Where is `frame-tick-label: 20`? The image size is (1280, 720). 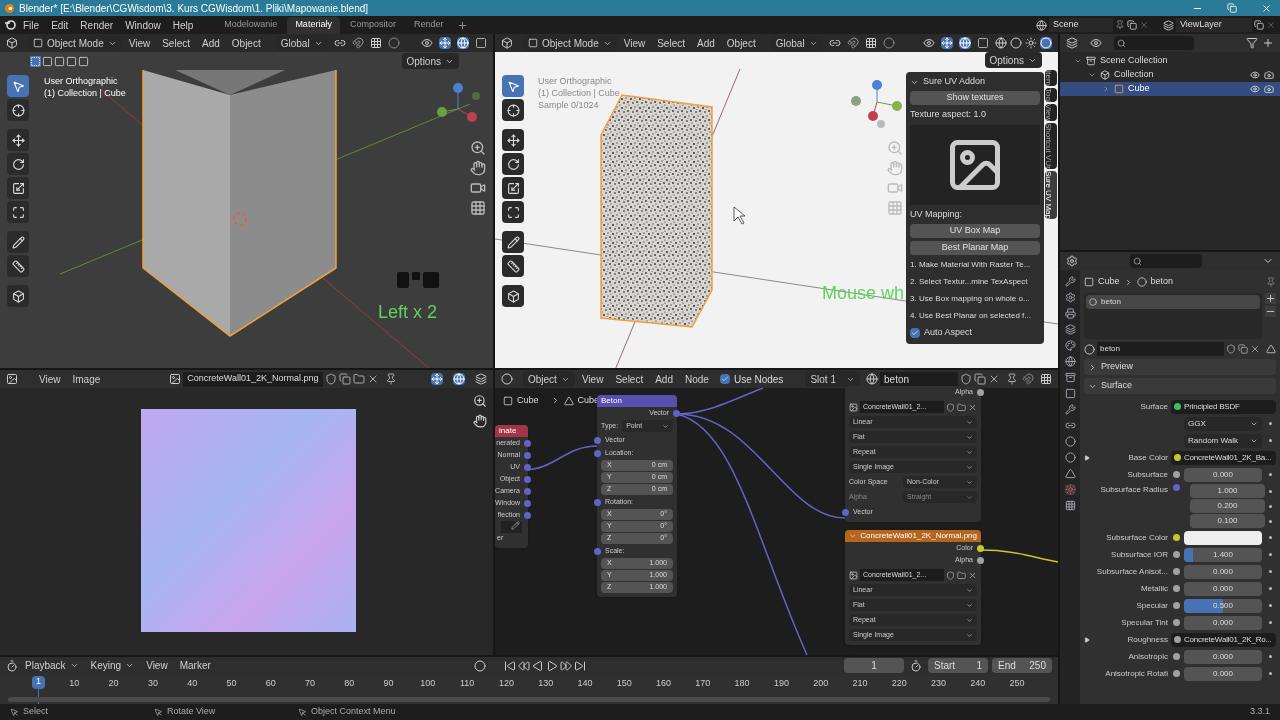 frame-tick-label: 20 is located at coordinates (113, 683).